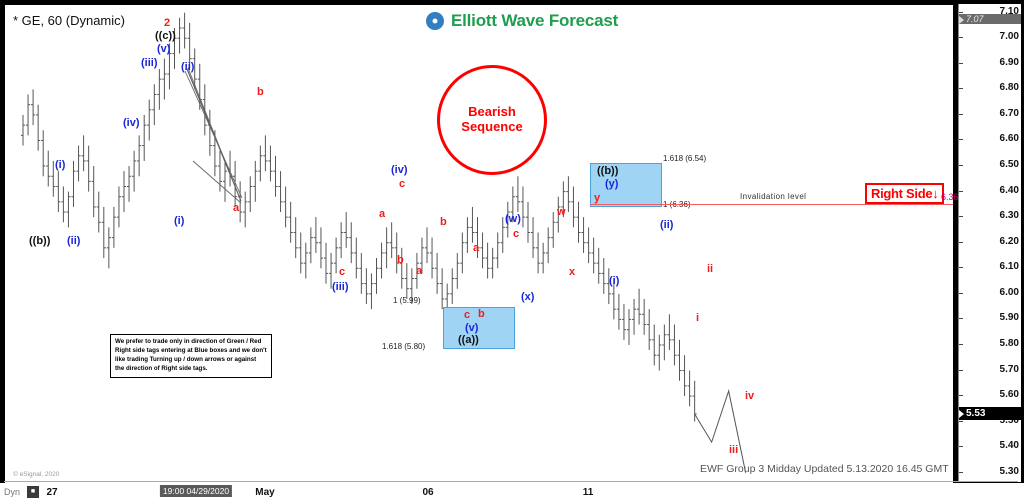 Image resolution: width=1024 pixels, height=503 pixels. Describe the element at coordinates (404, 346) in the screenshot. I see `lower-box-fib-bottom: 1.618 (5.80)` at that location.